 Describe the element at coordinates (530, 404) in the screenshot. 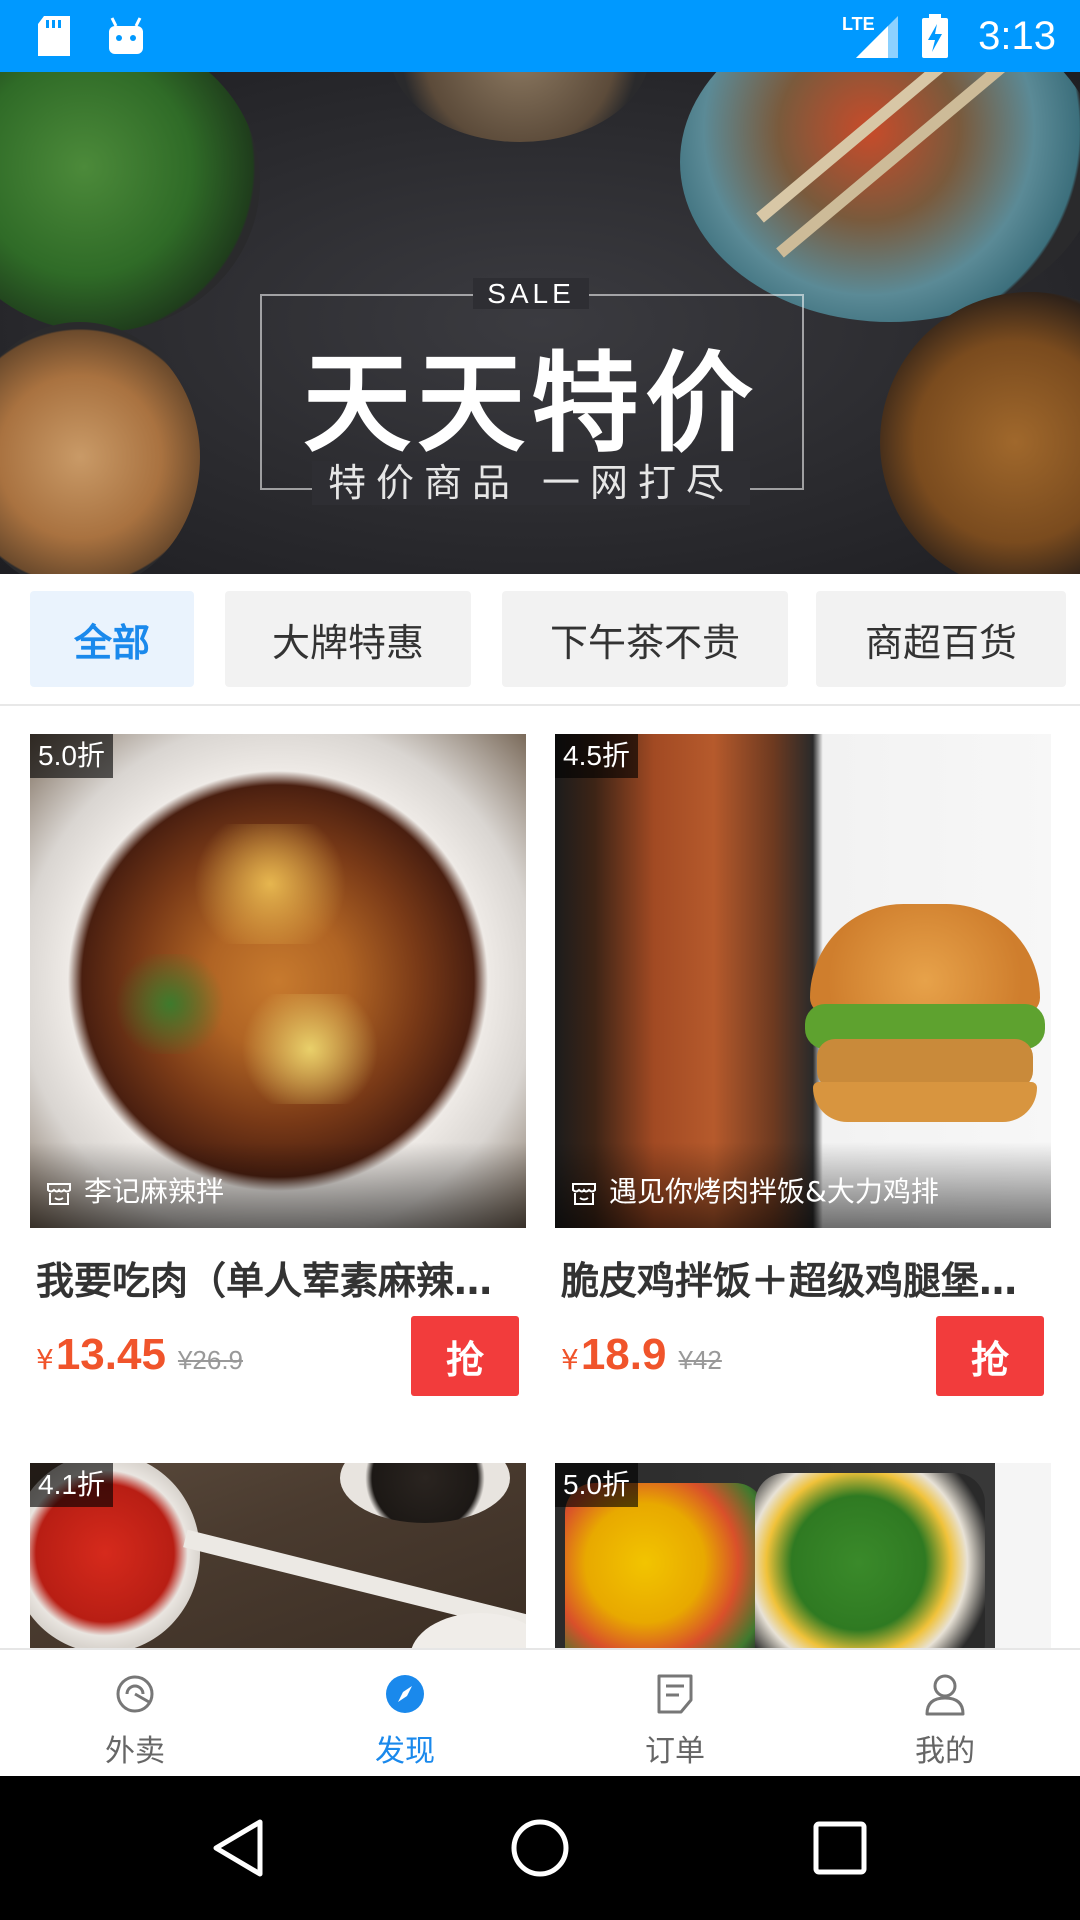

I see `banner-title: 天天特价` at that location.